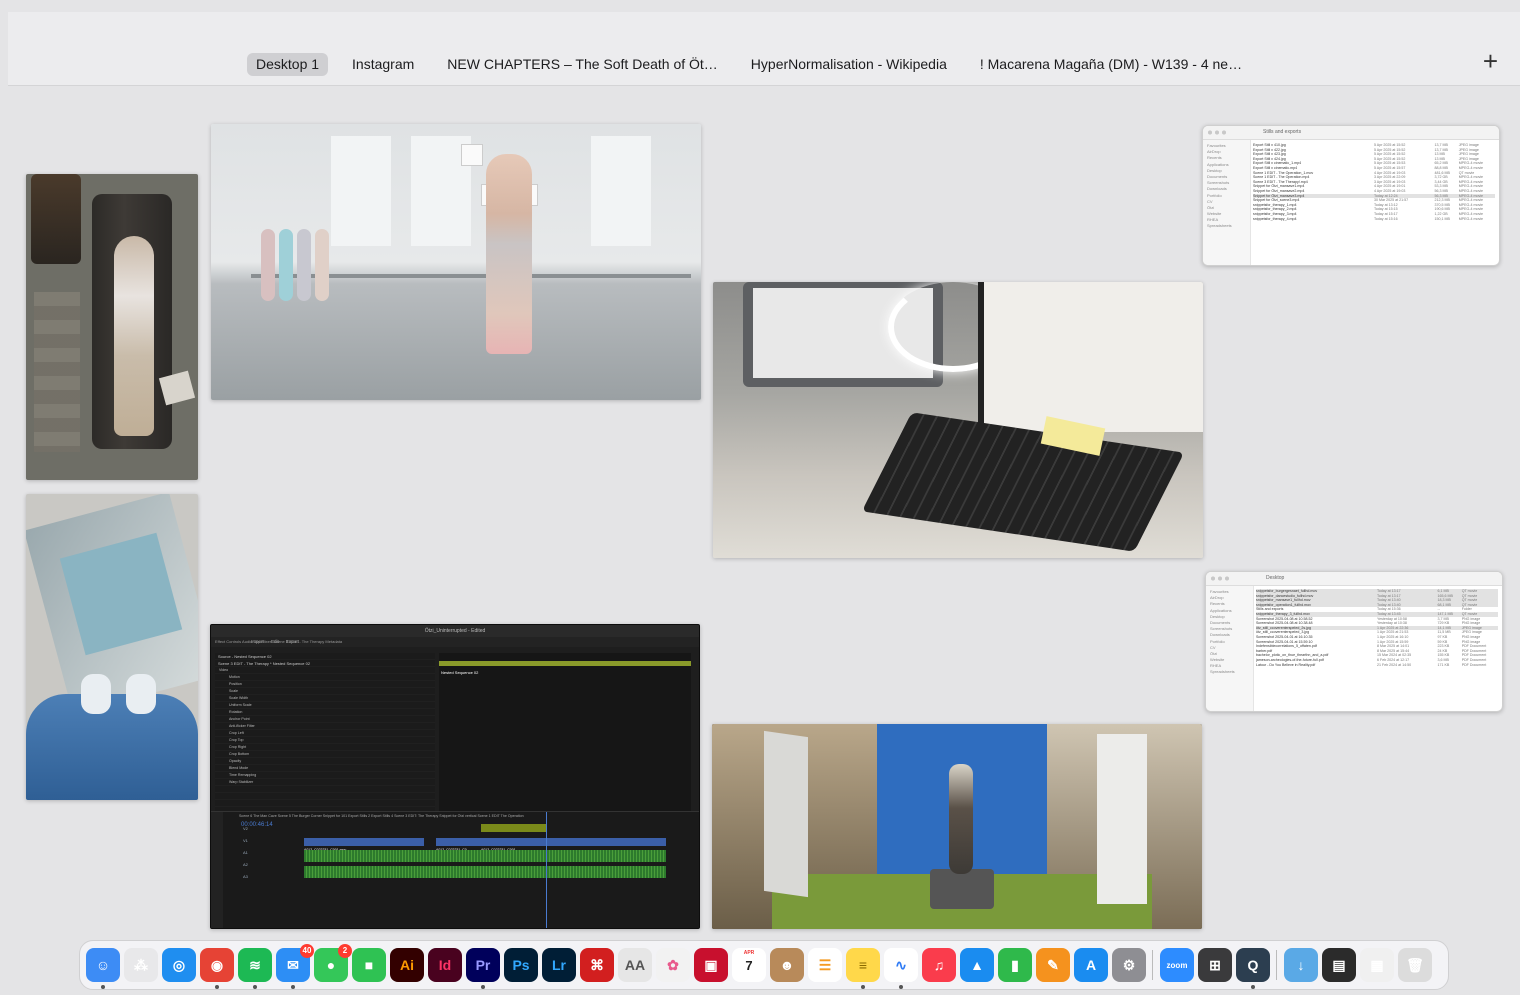 Image resolution: width=1520 pixels, height=995 pixels. Describe the element at coordinates (849, 64) in the screenshot. I see `space-tab: HyperNormalisation - Wikipedia` at that location.